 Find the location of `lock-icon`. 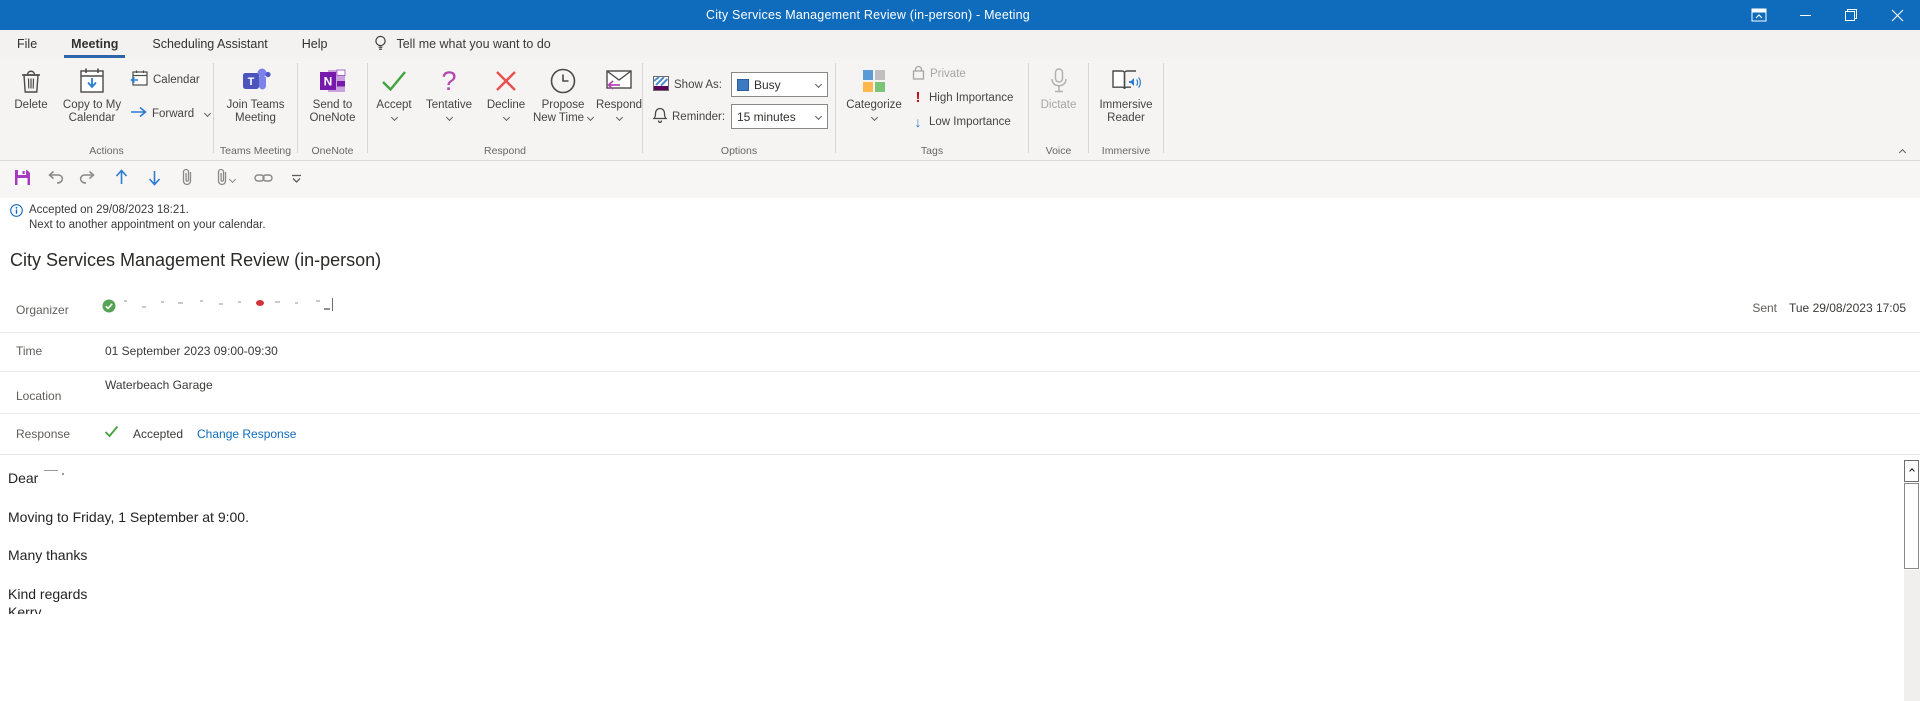

lock-icon is located at coordinates (918, 74).